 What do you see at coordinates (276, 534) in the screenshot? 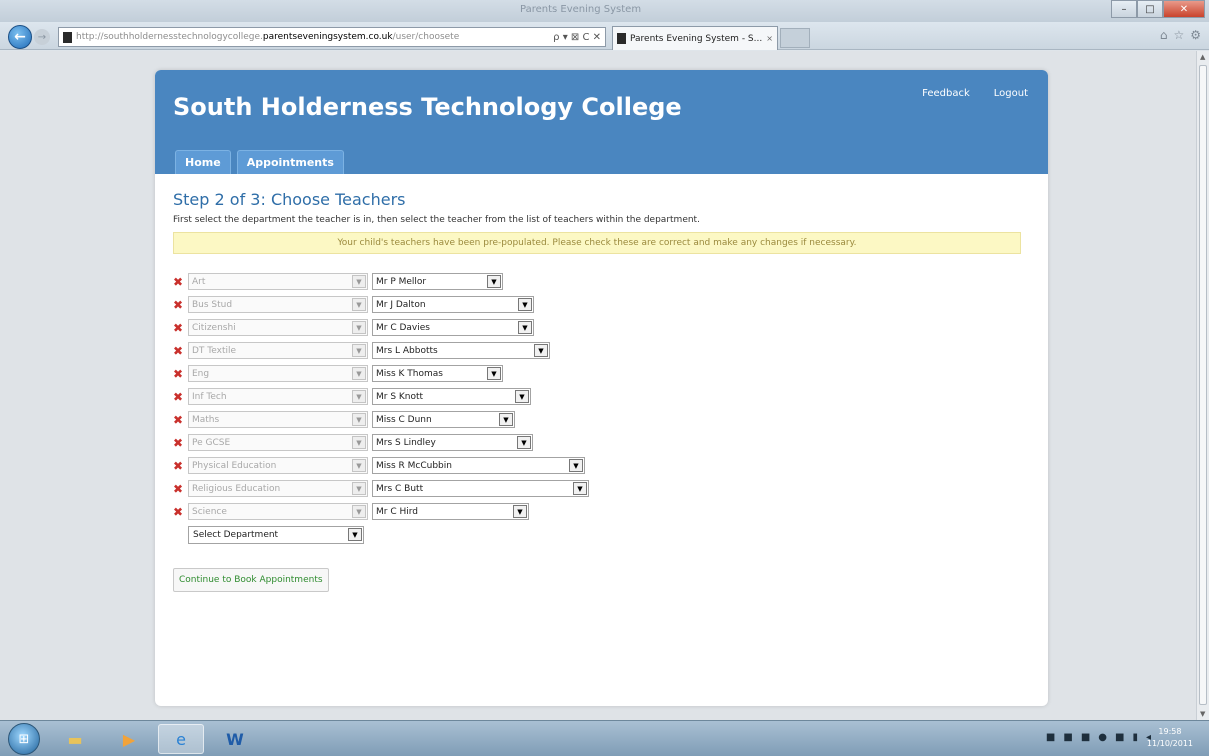
I see `select-department-dropdown: Select Department ▼` at bounding box center [276, 534].